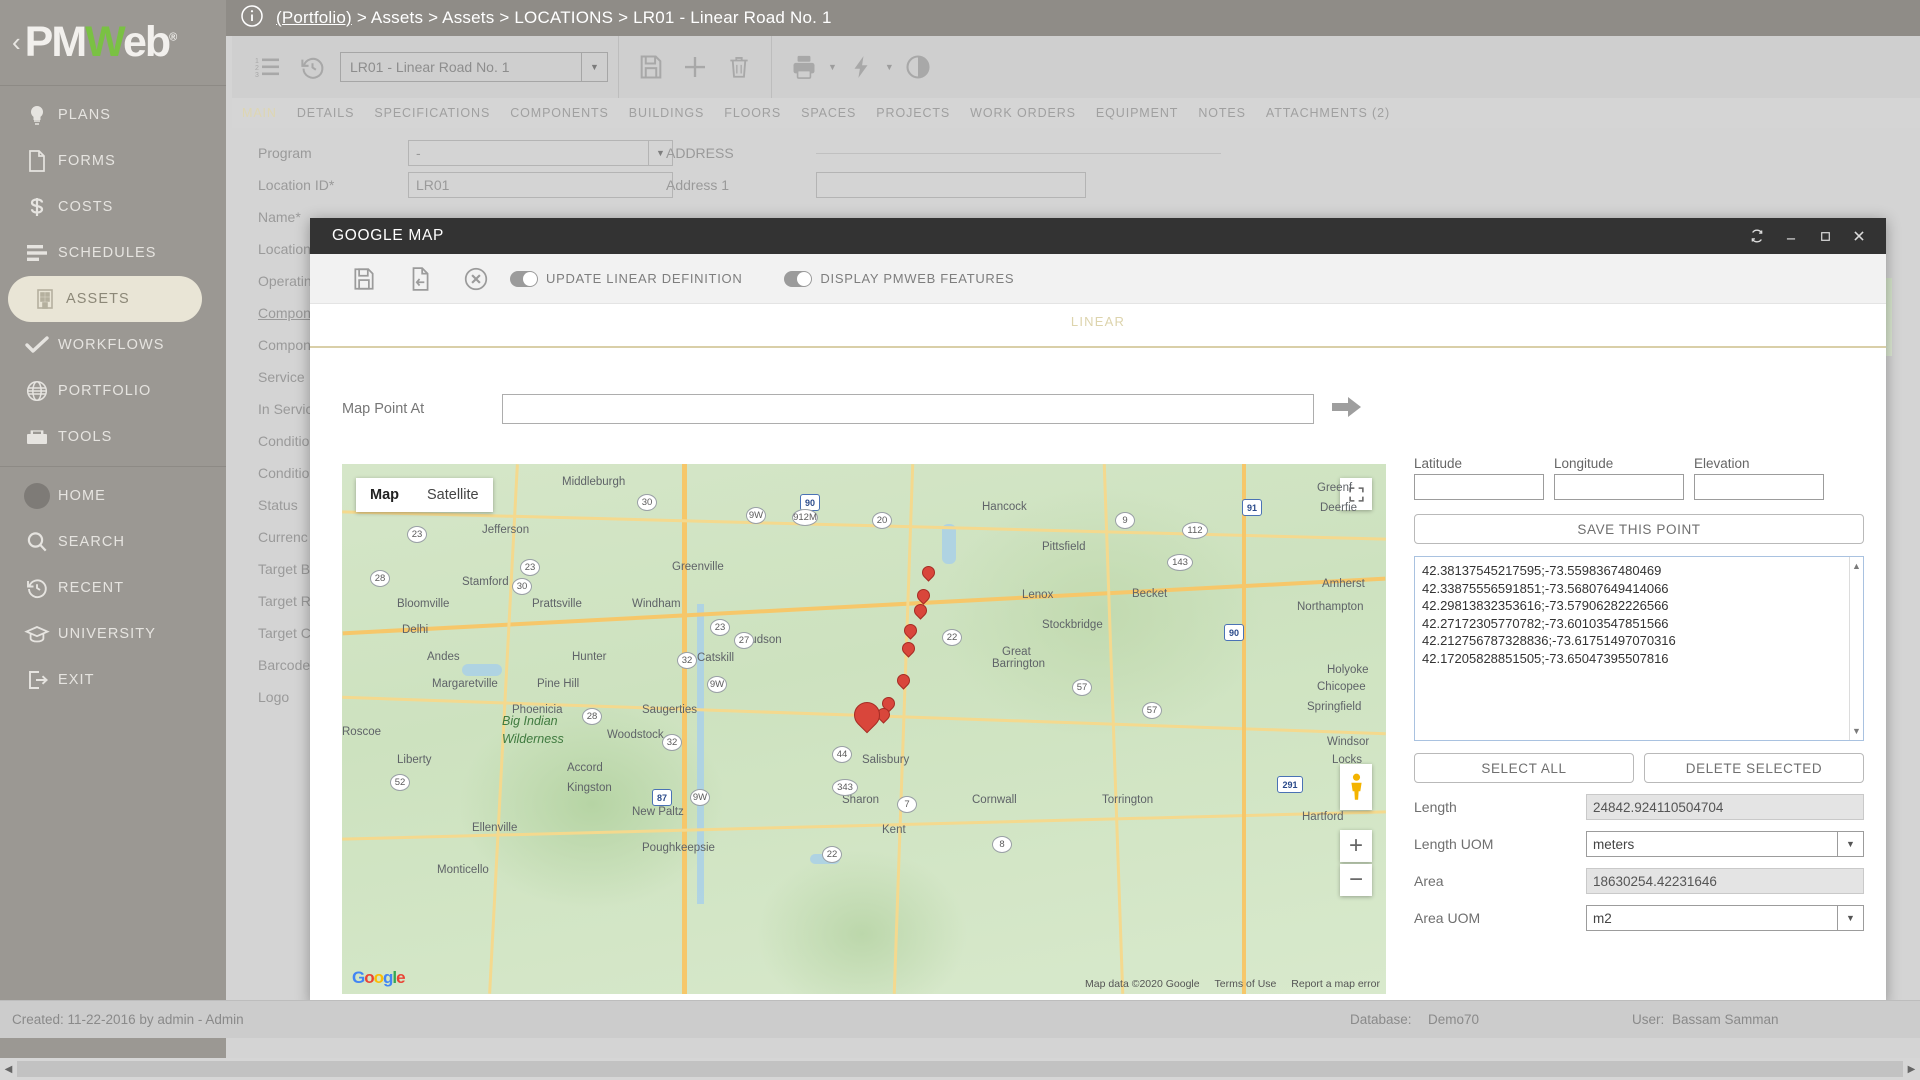  Describe the element at coordinates (1347, 409) in the screenshot. I see `arrow-right-icon` at that location.